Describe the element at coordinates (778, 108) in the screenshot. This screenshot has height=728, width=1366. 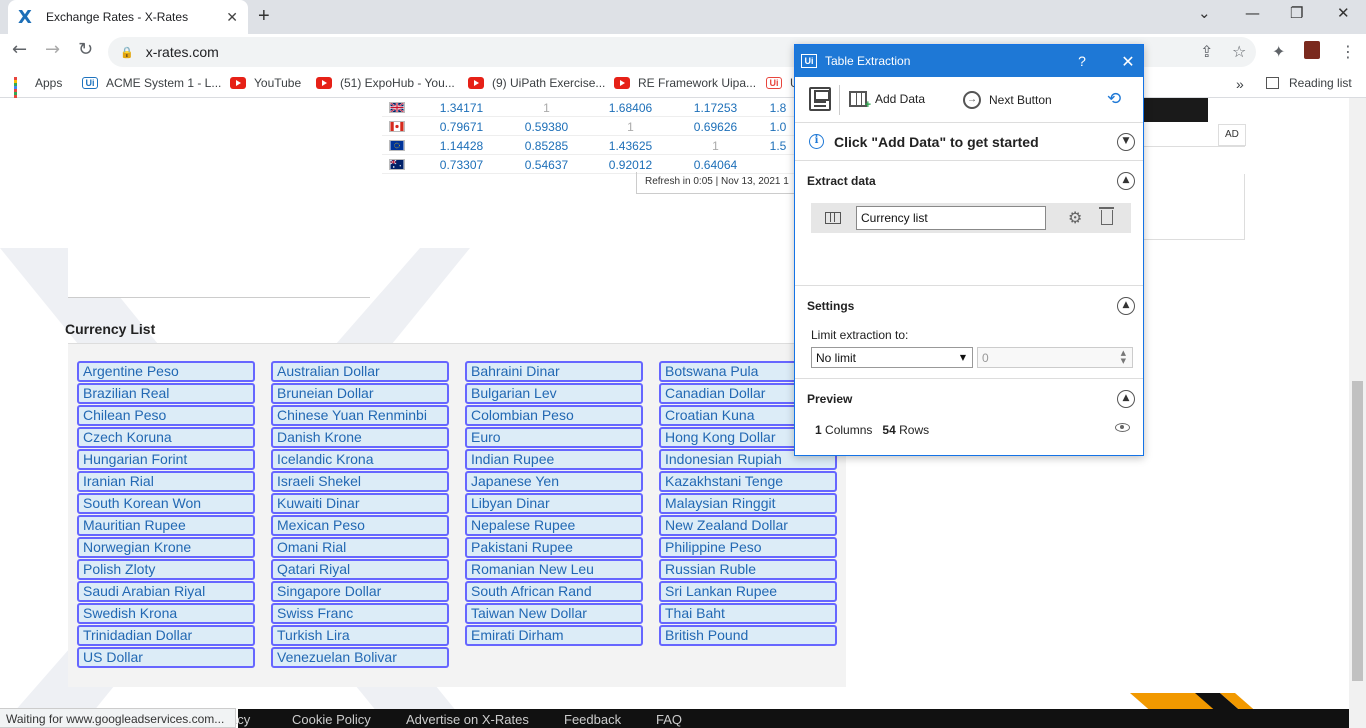
I see `rate-cell: 1.8` at that location.